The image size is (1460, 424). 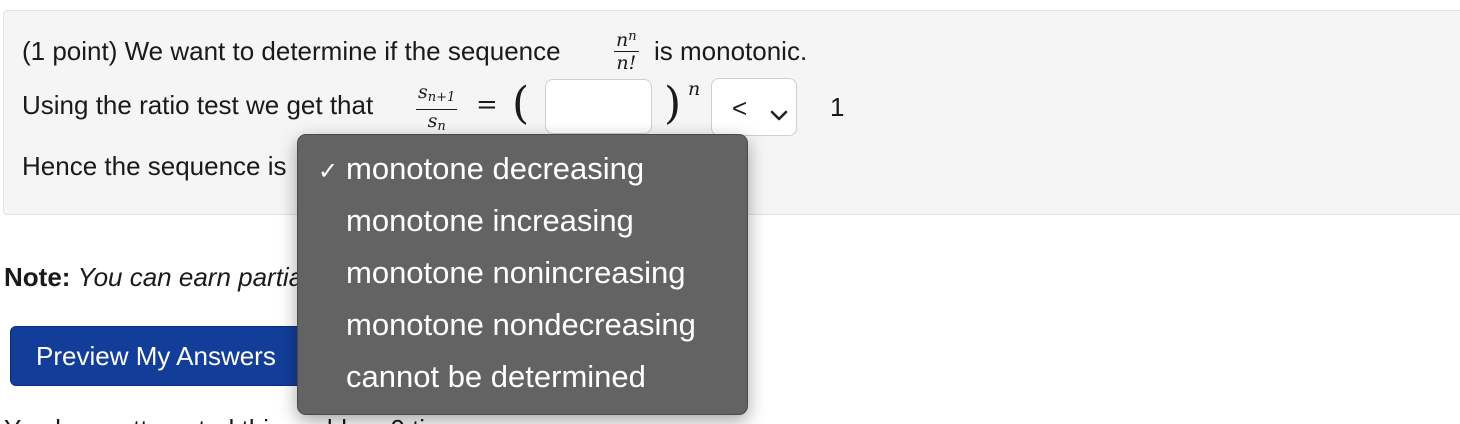 What do you see at coordinates (423, 92) in the screenshot?
I see `ratio-numerator: s` at bounding box center [423, 92].